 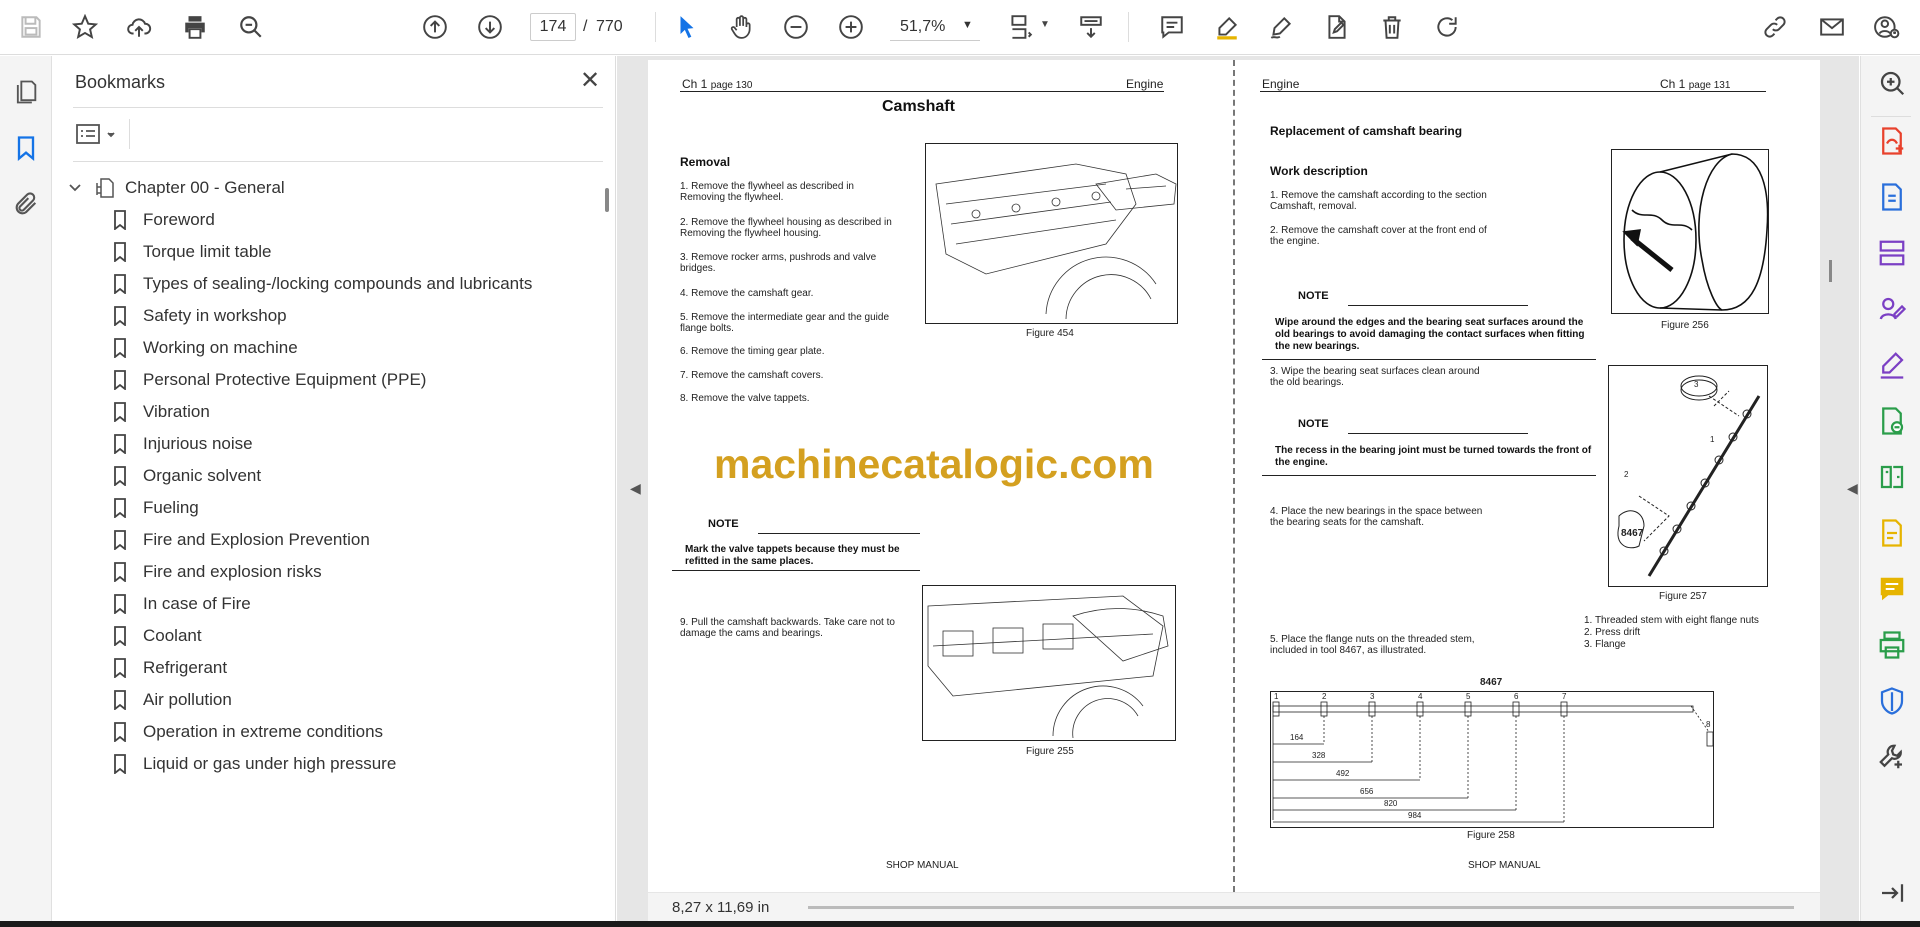 I want to click on close-icon: ✕, so click(x=590, y=81).